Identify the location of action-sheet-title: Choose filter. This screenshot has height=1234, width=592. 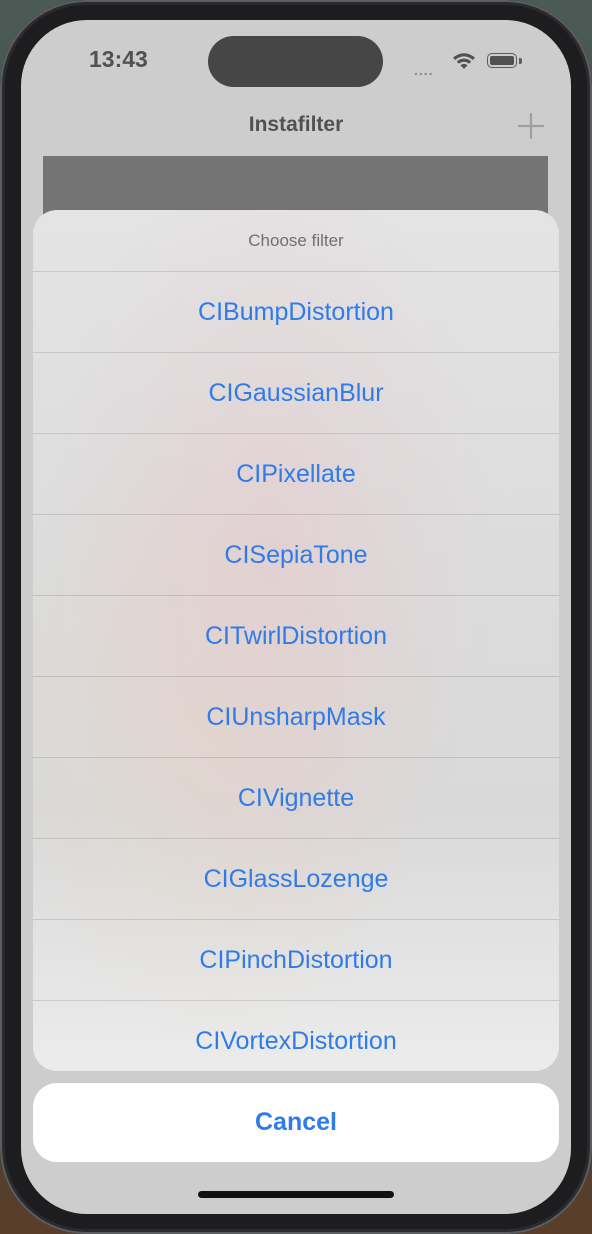
(296, 241).